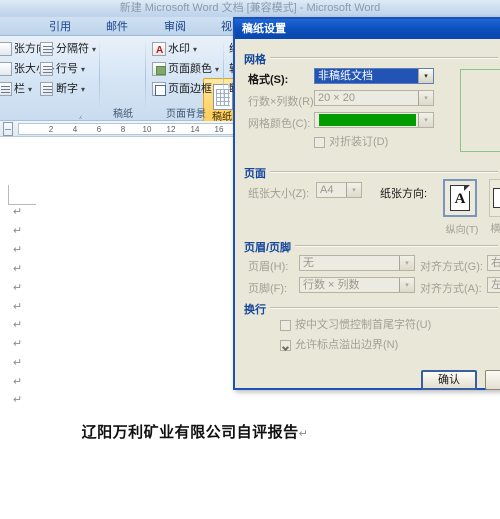 The height and width of the screenshot is (519, 500). Describe the element at coordinates (366, 76) in the screenshot. I see `format-value: 非稿纸文档` at that location.